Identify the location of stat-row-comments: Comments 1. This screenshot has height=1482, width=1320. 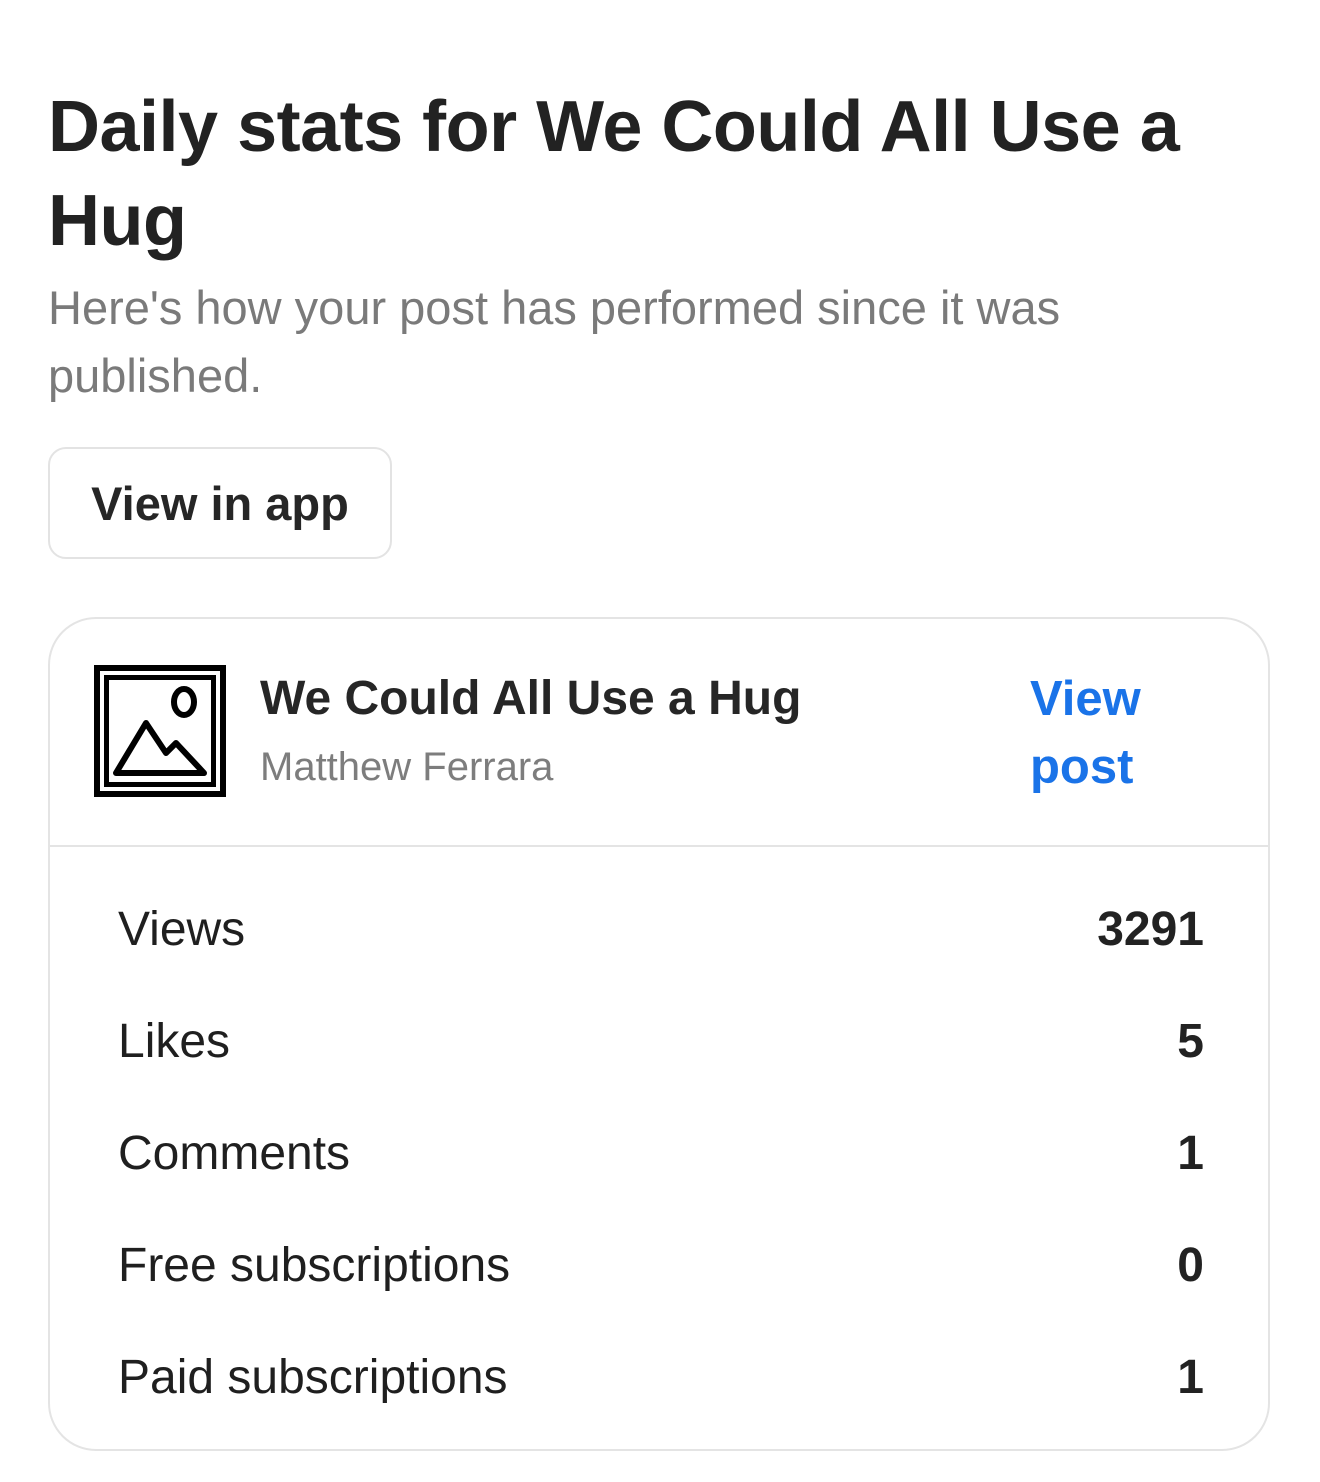
(661, 1153).